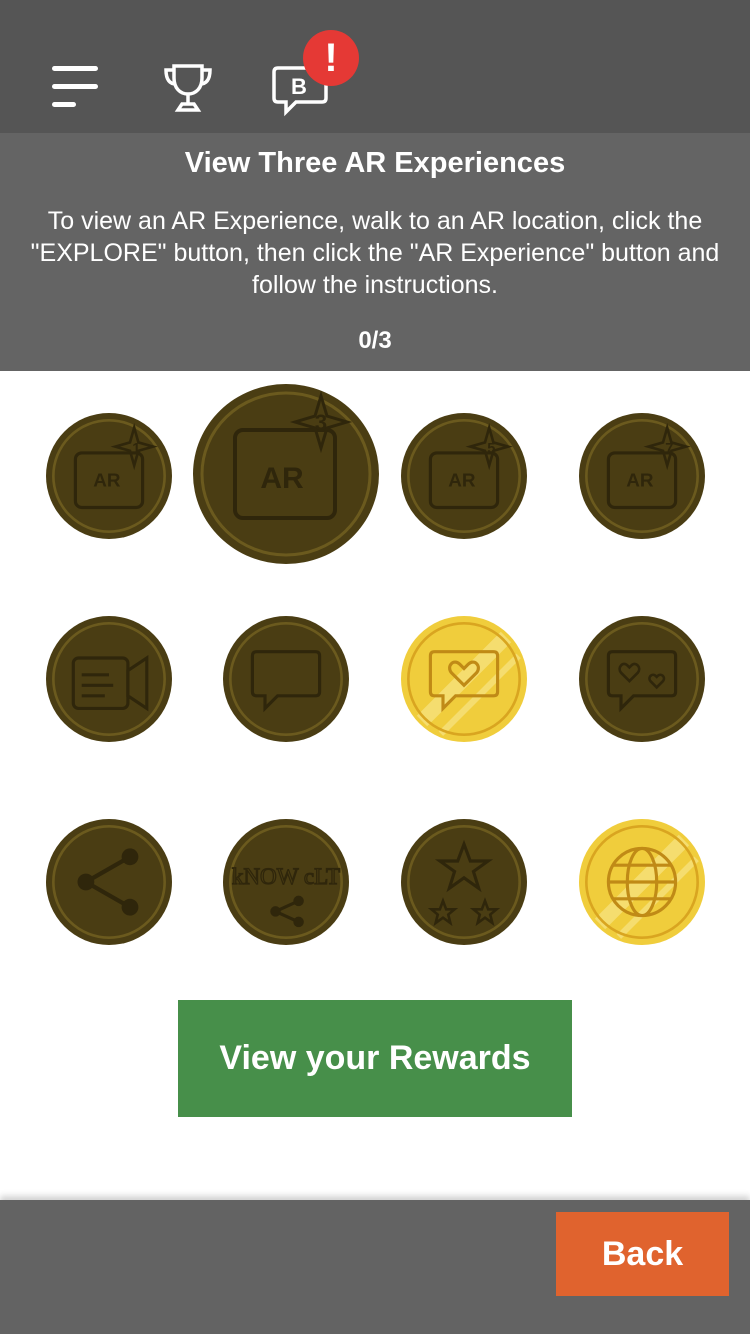 This screenshot has width=750, height=1334. What do you see at coordinates (375, 1058) in the screenshot?
I see `view-rewards-button: View your Rewards` at bounding box center [375, 1058].